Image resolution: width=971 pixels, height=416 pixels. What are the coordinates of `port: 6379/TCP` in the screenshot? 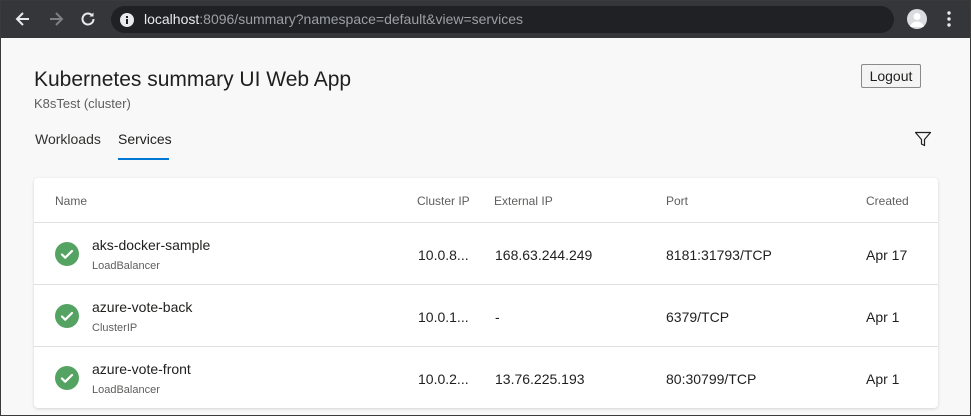 It's located at (698, 317).